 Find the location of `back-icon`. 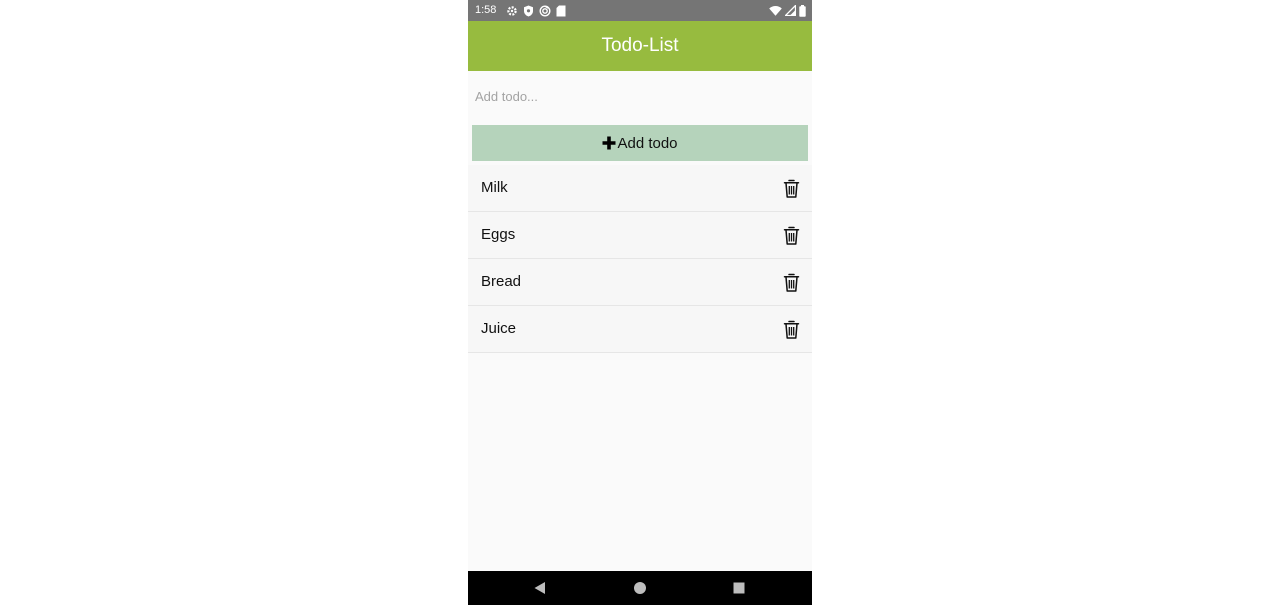

back-icon is located at coordinates (540, 588).